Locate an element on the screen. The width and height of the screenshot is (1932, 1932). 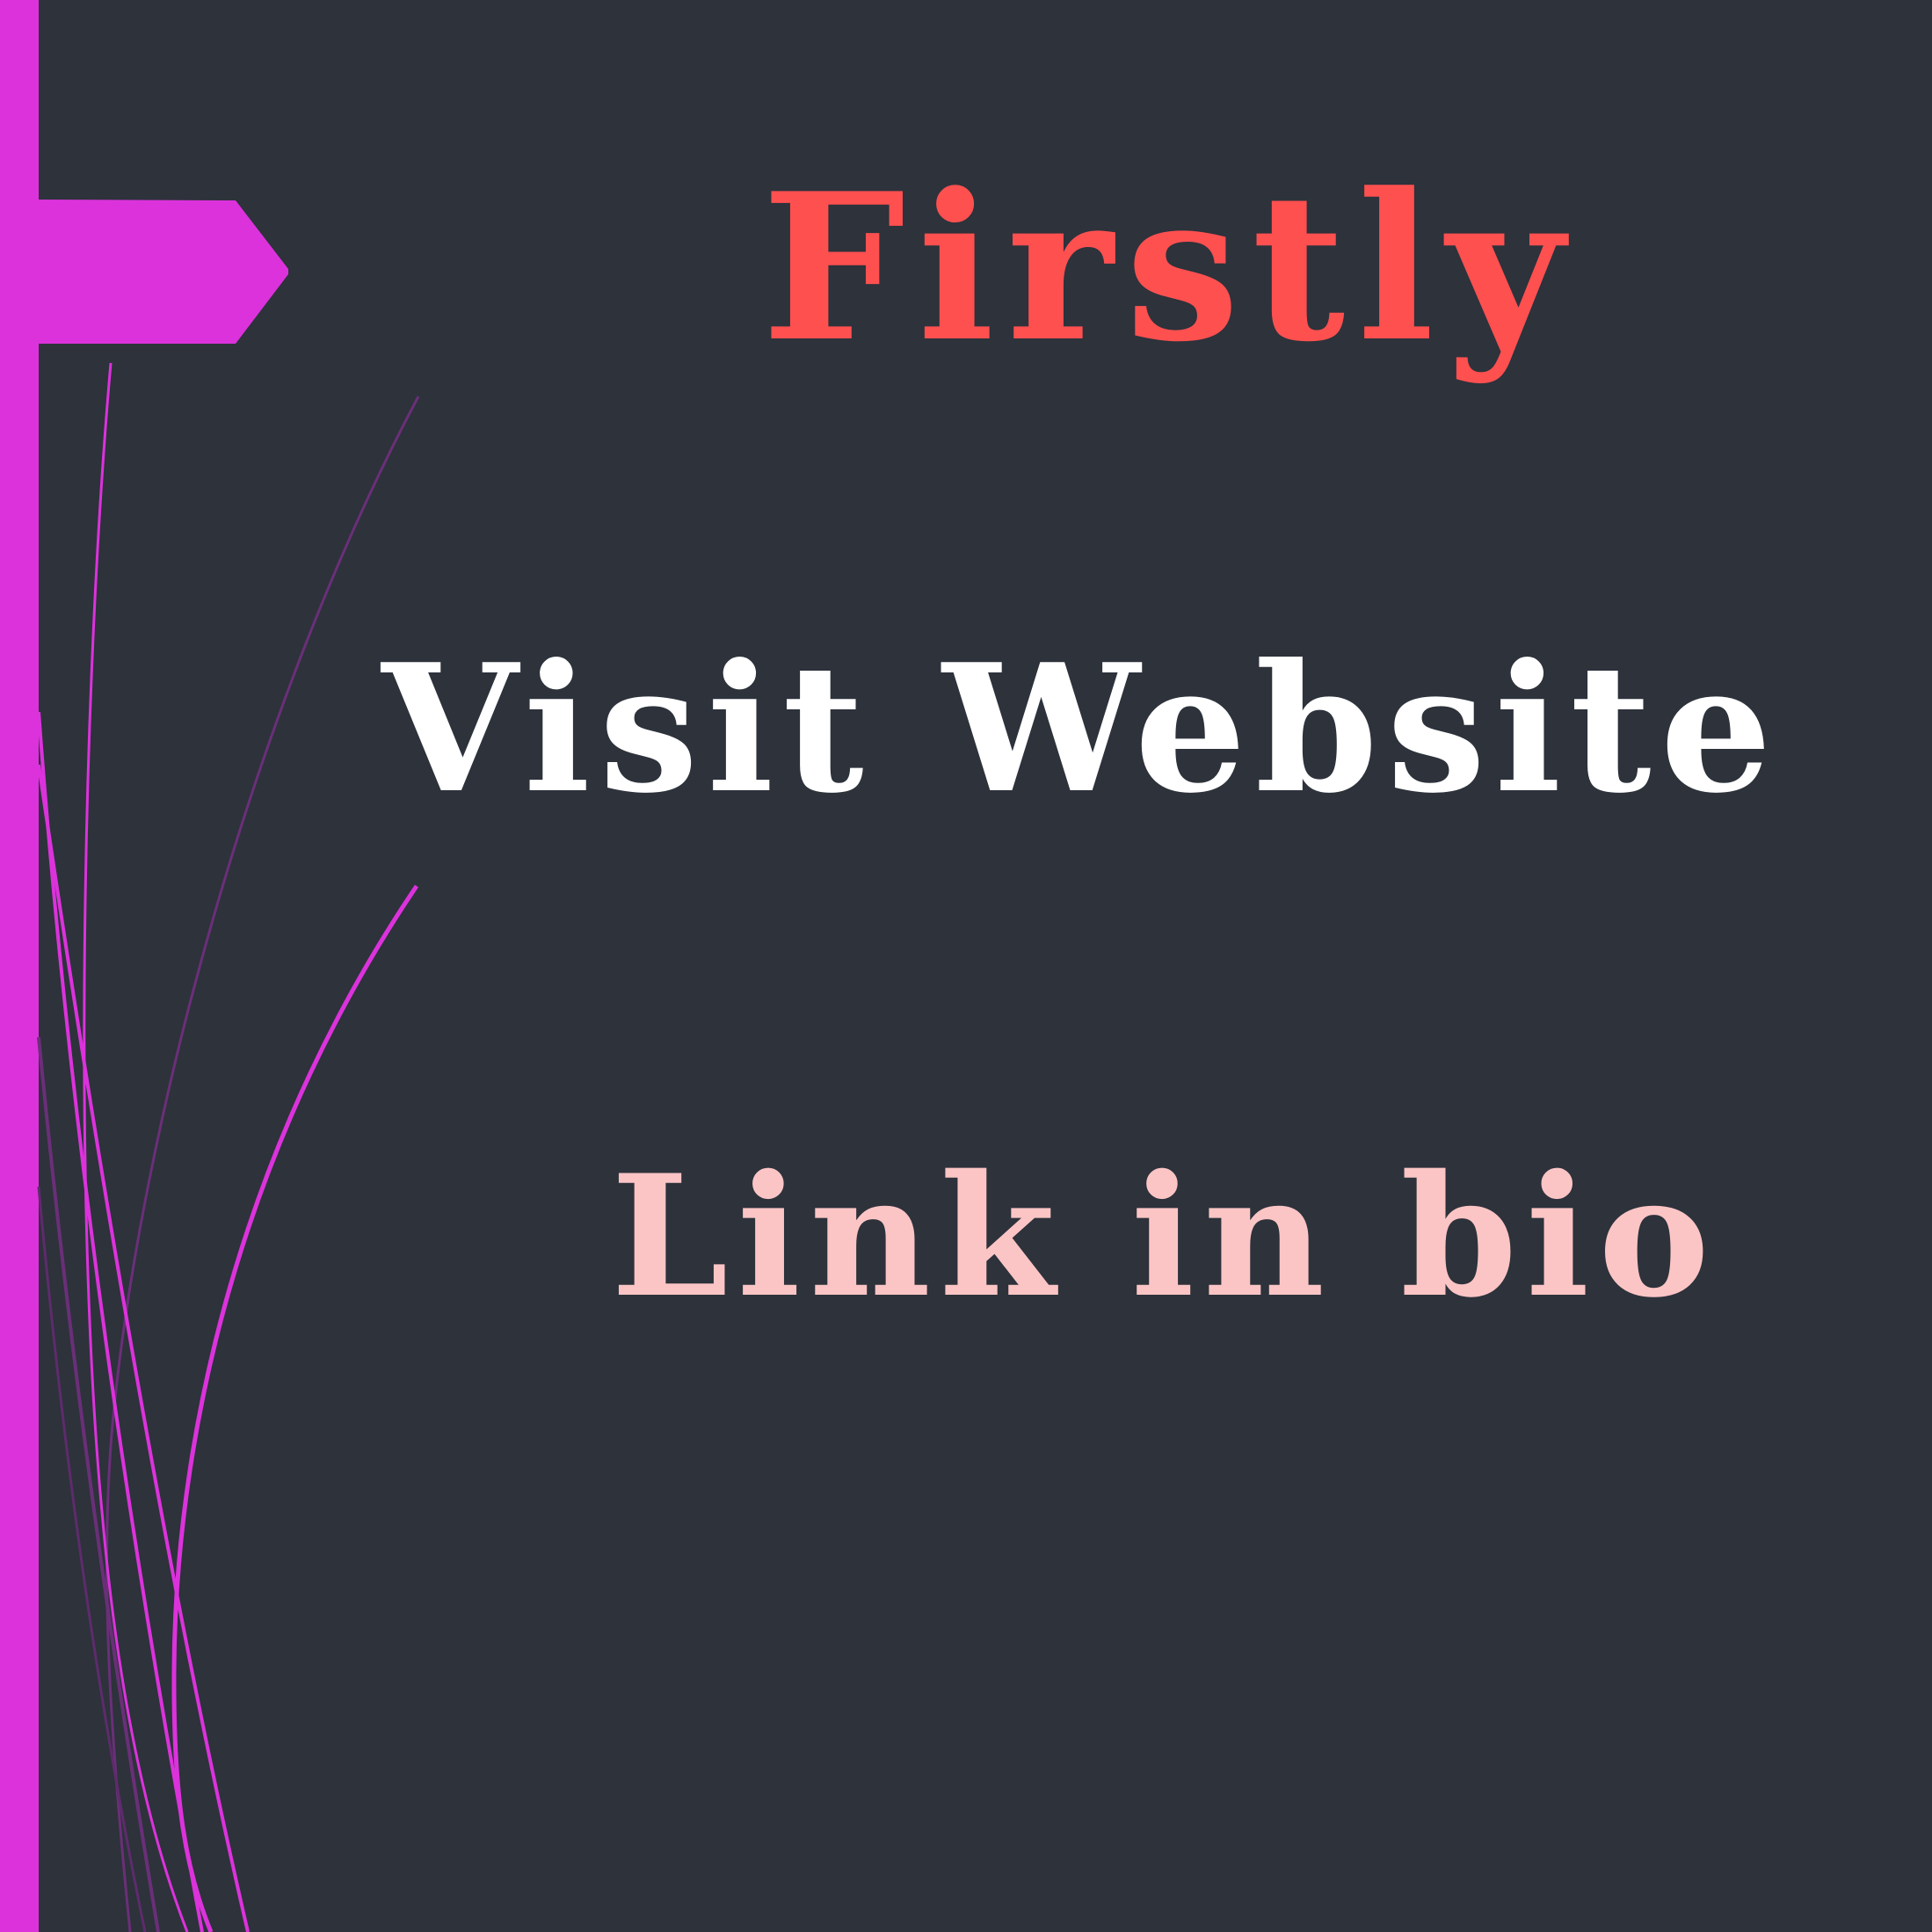
cta-link-in-bio: Link in bio is located at coordinates (1164, 1236).